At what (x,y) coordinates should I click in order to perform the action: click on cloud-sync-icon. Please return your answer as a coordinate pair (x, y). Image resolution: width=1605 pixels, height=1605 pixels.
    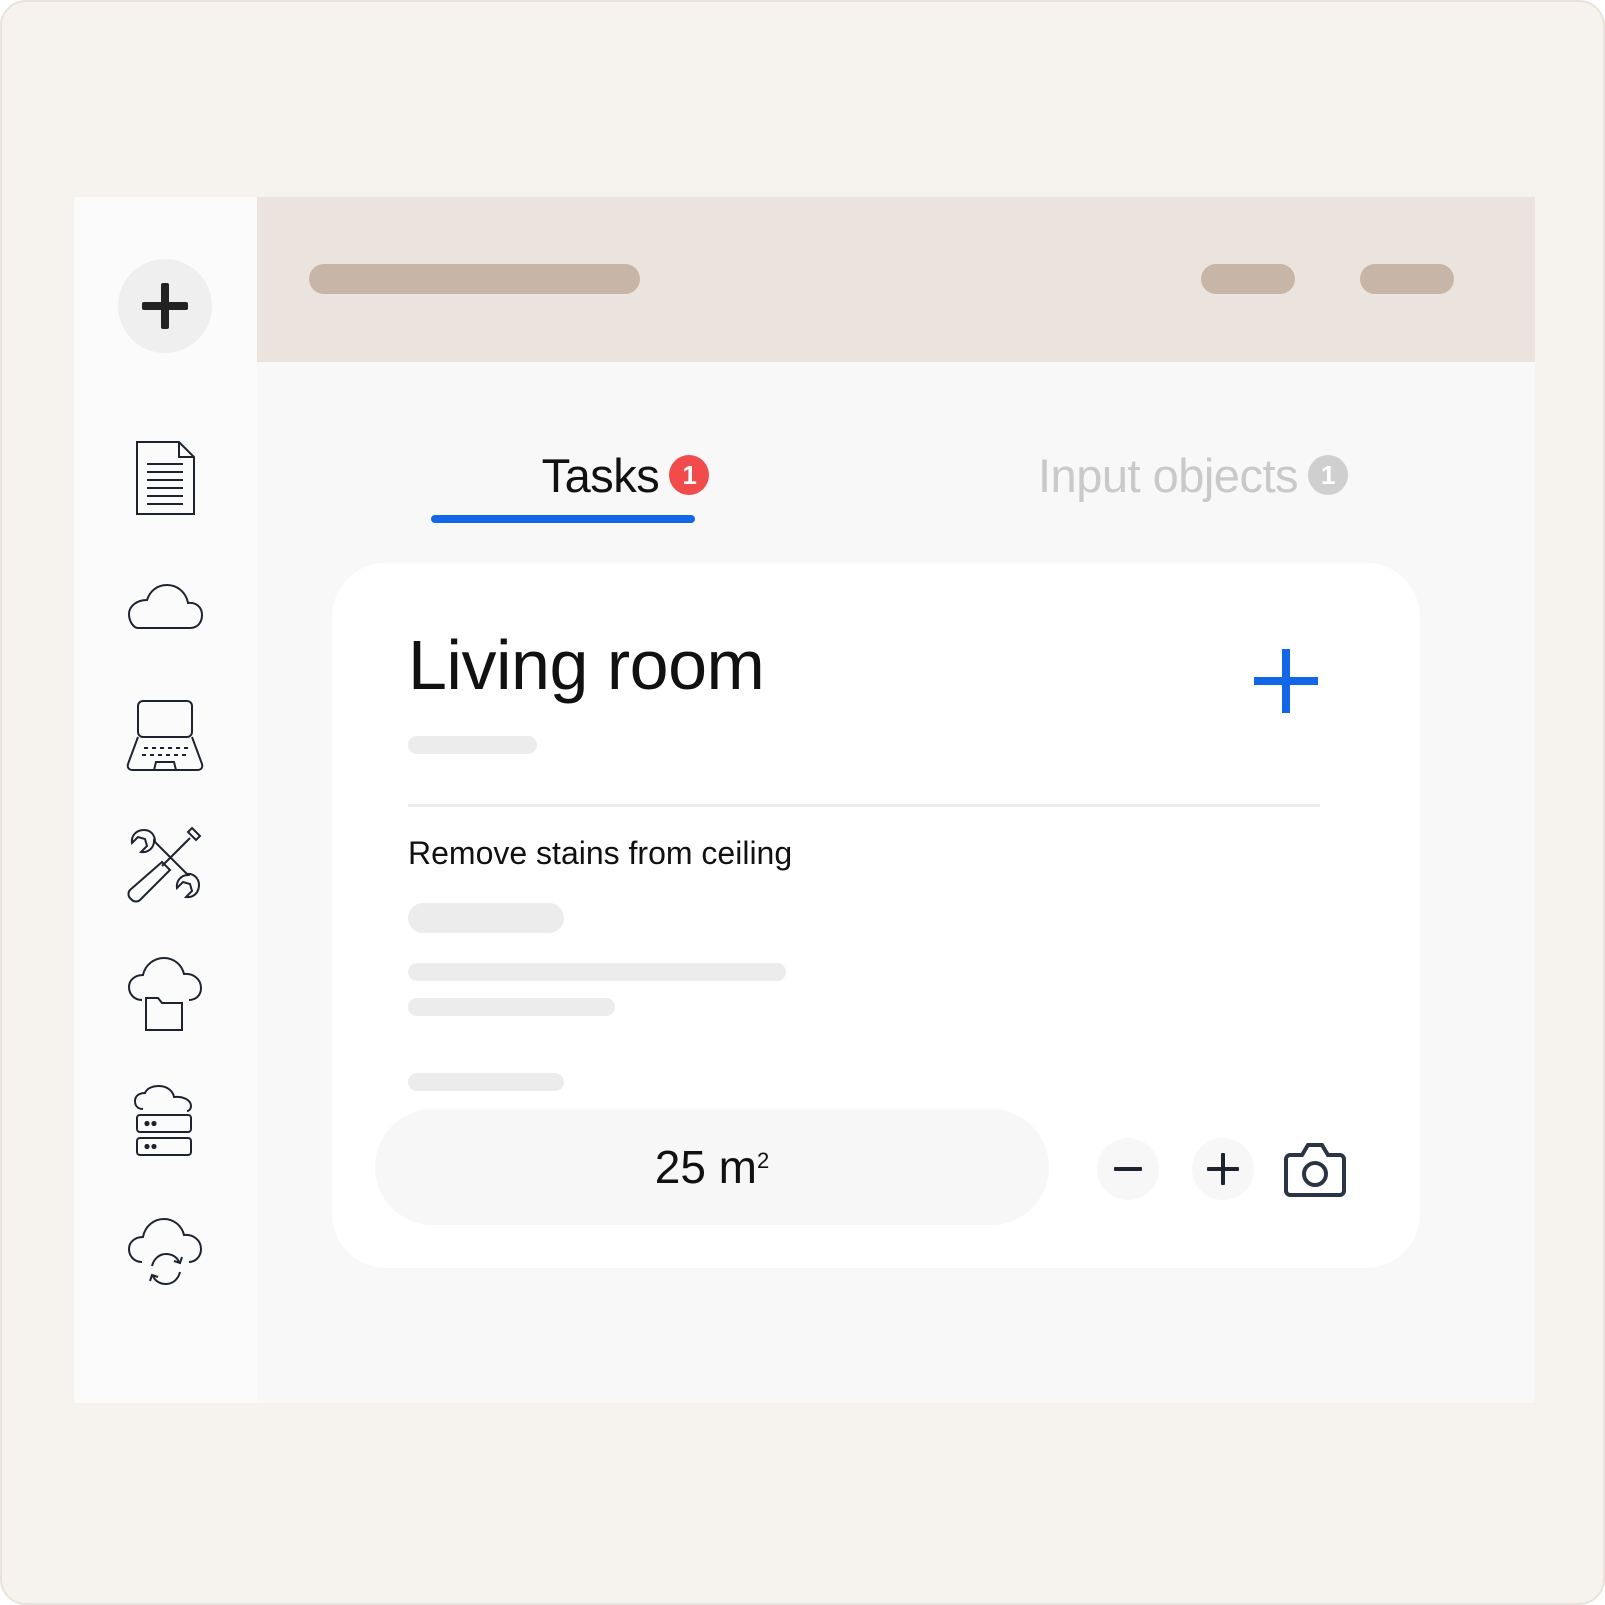
    Looking at the image, I should click on (165, 1251).